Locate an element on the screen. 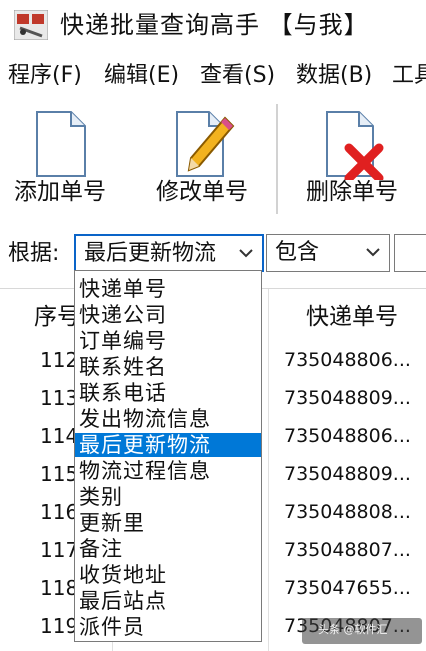 Image resolution: width=426 pixels, height=651 pixels. dropdown-option: 联系姓名 is located at coordinates (168, 367).